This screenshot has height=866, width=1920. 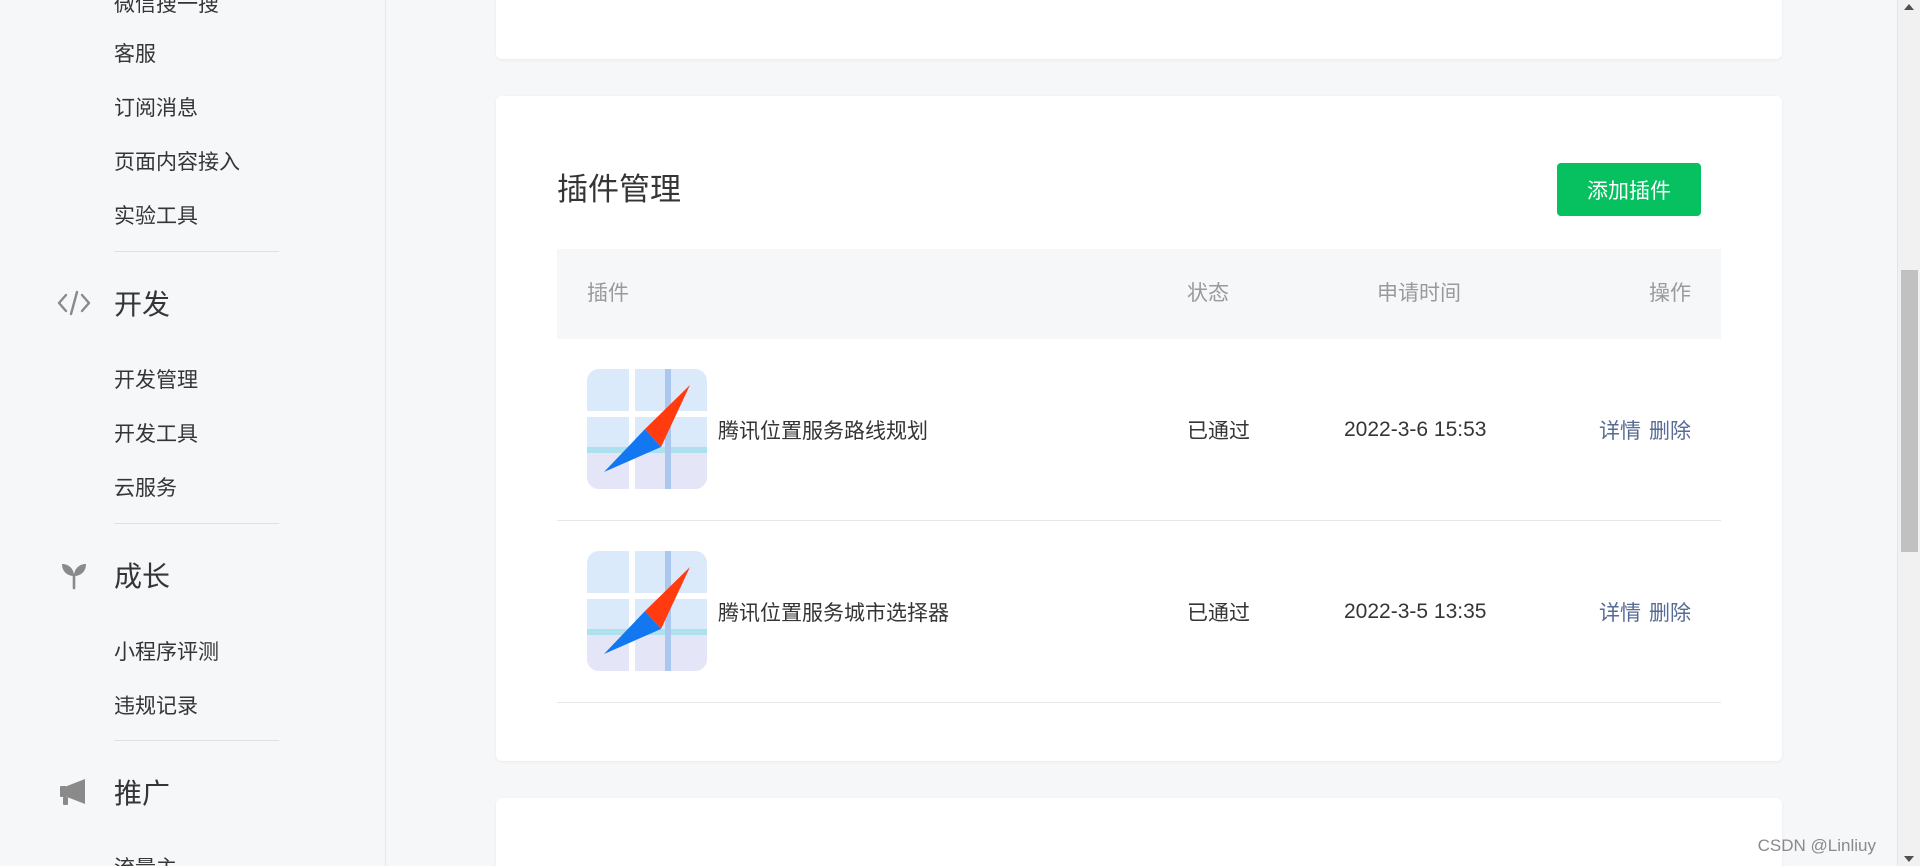 I want to click on table-row: 腾讯位置服务城市选择器 已通过 2022-3-5 13:35 详情 删除, so click(x=1139, y=612).